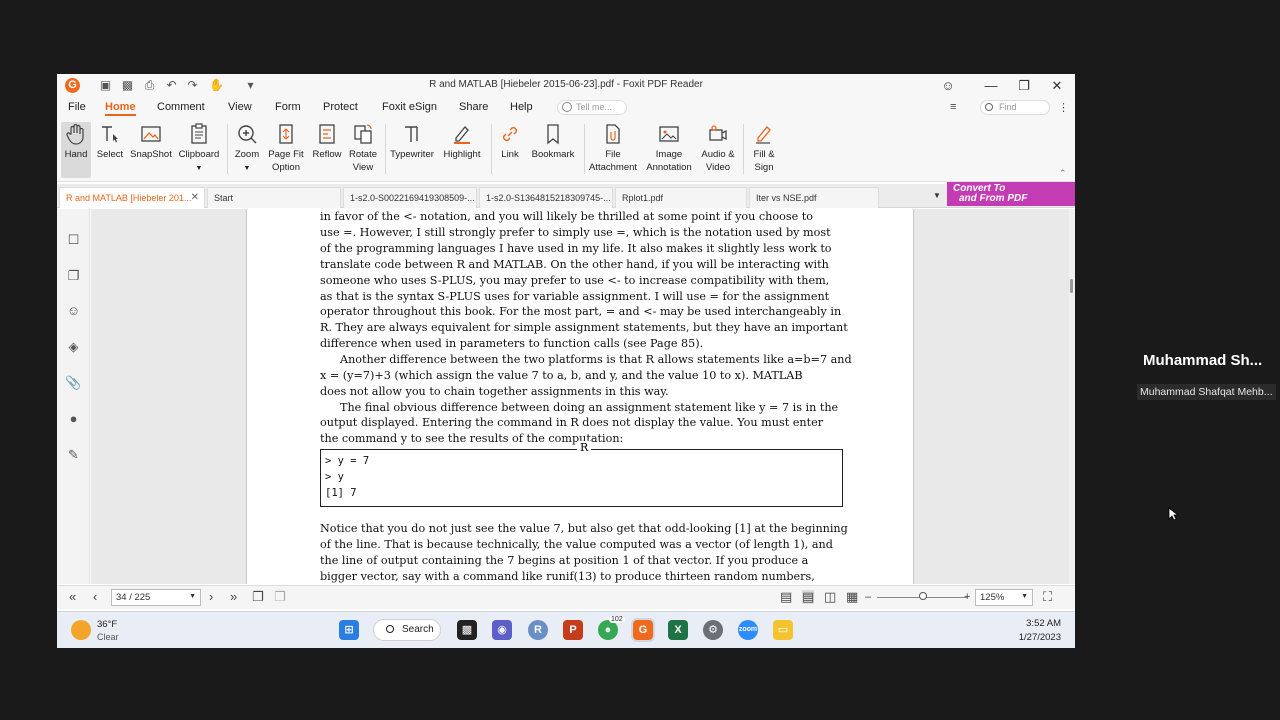 The width and height of the screenshot is (1280, 720). What do you see at coordinates (923, 596) in the screenshot?
I see `zoom-slider-knob` at bounding box center [923, 596].